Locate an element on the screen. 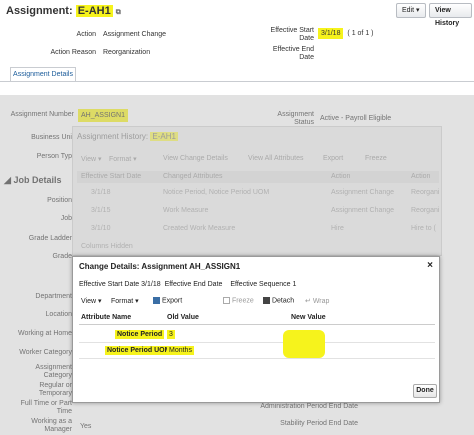 The width and height of the screenshot is (474, 435). old-value: 3 is located at coordinates (171, 334).